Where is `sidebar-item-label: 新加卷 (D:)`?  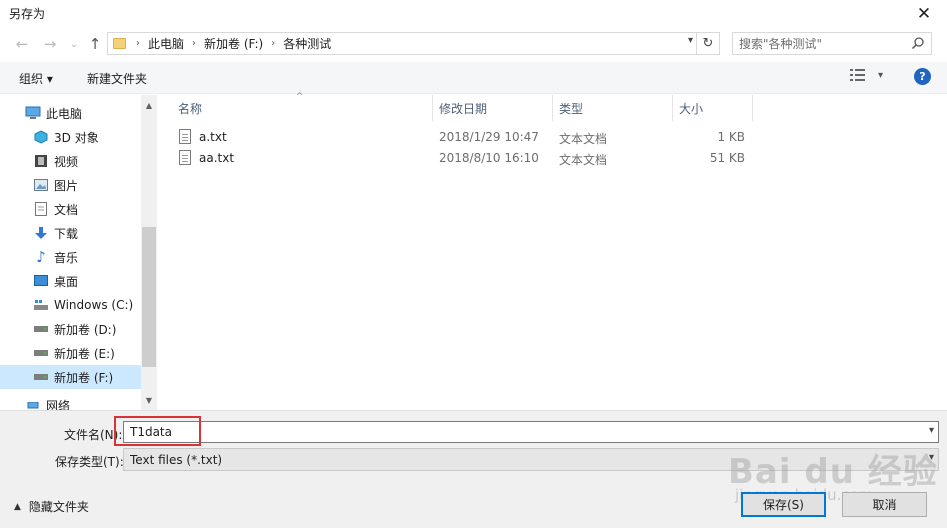 sidebar-item-label: 新加卷 (D:) is located at coordinates (85, 329).